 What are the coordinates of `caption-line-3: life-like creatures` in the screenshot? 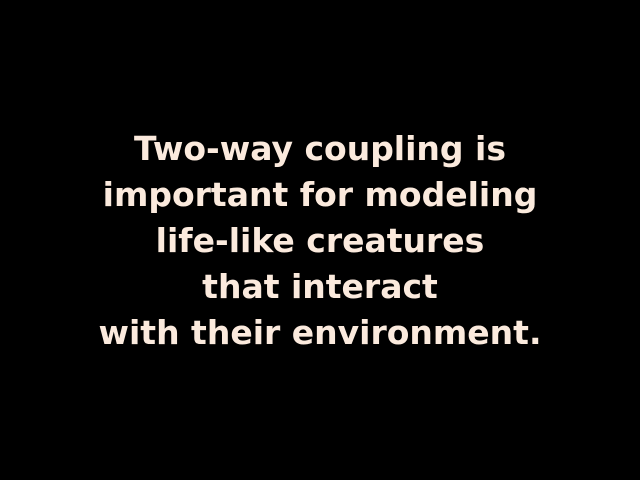 It's located at (320, 240).